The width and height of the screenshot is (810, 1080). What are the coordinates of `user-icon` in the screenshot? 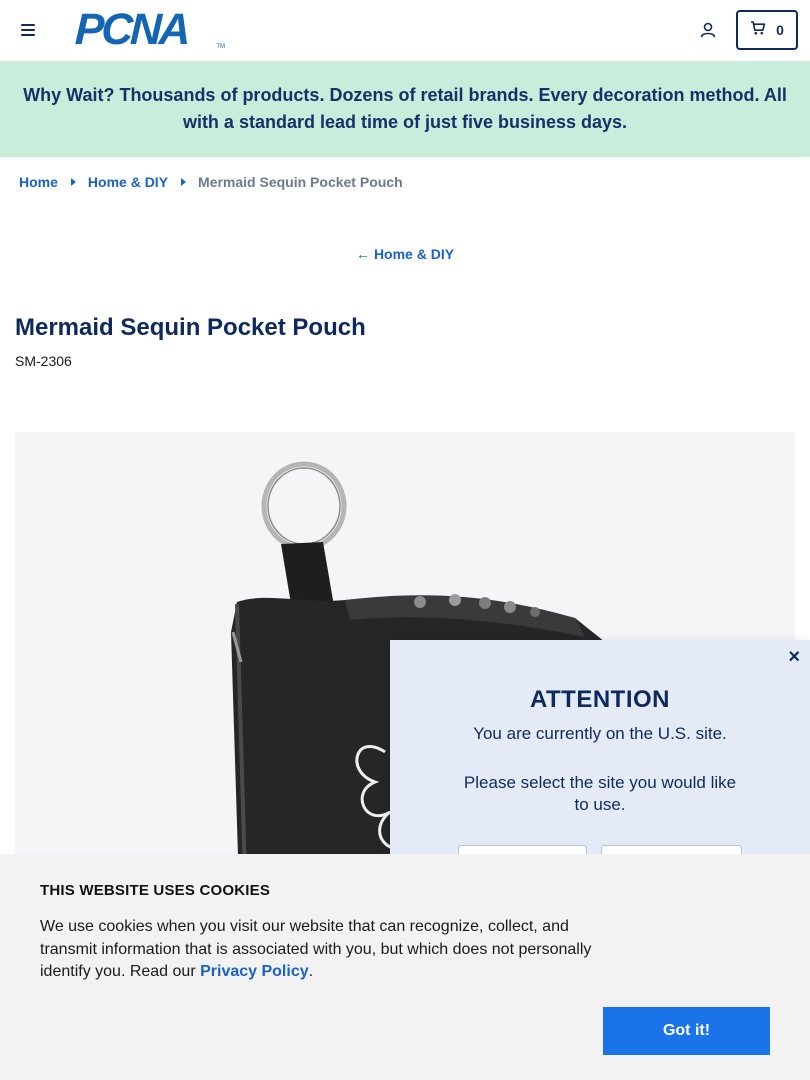 It's located at (708, 30).